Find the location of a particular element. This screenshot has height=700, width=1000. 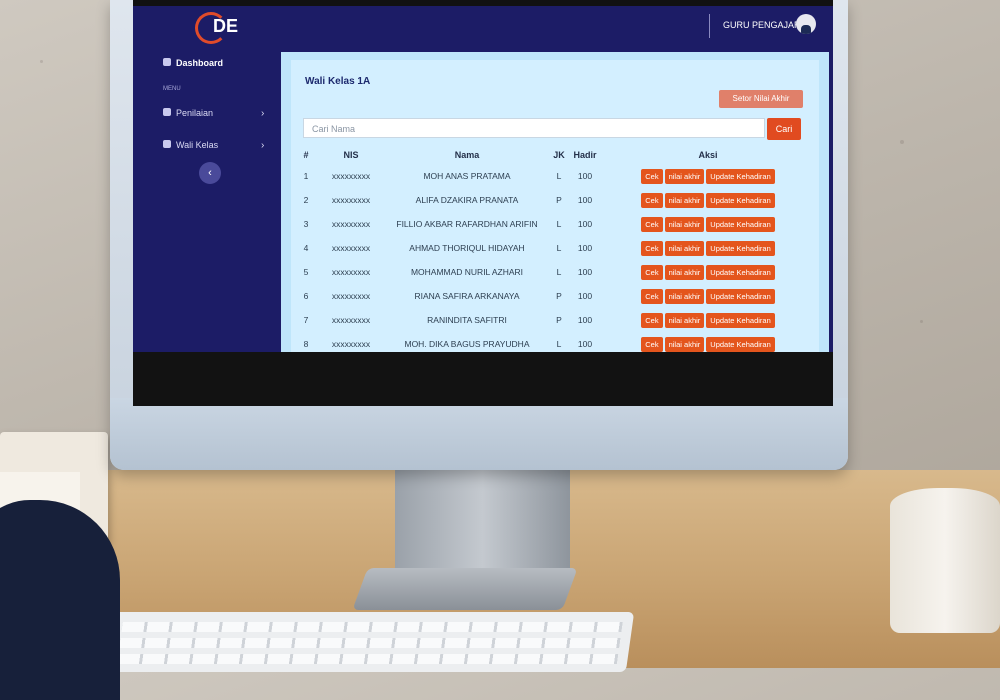

column-header-aksi: Aksi is located at coordinates (708, 155).